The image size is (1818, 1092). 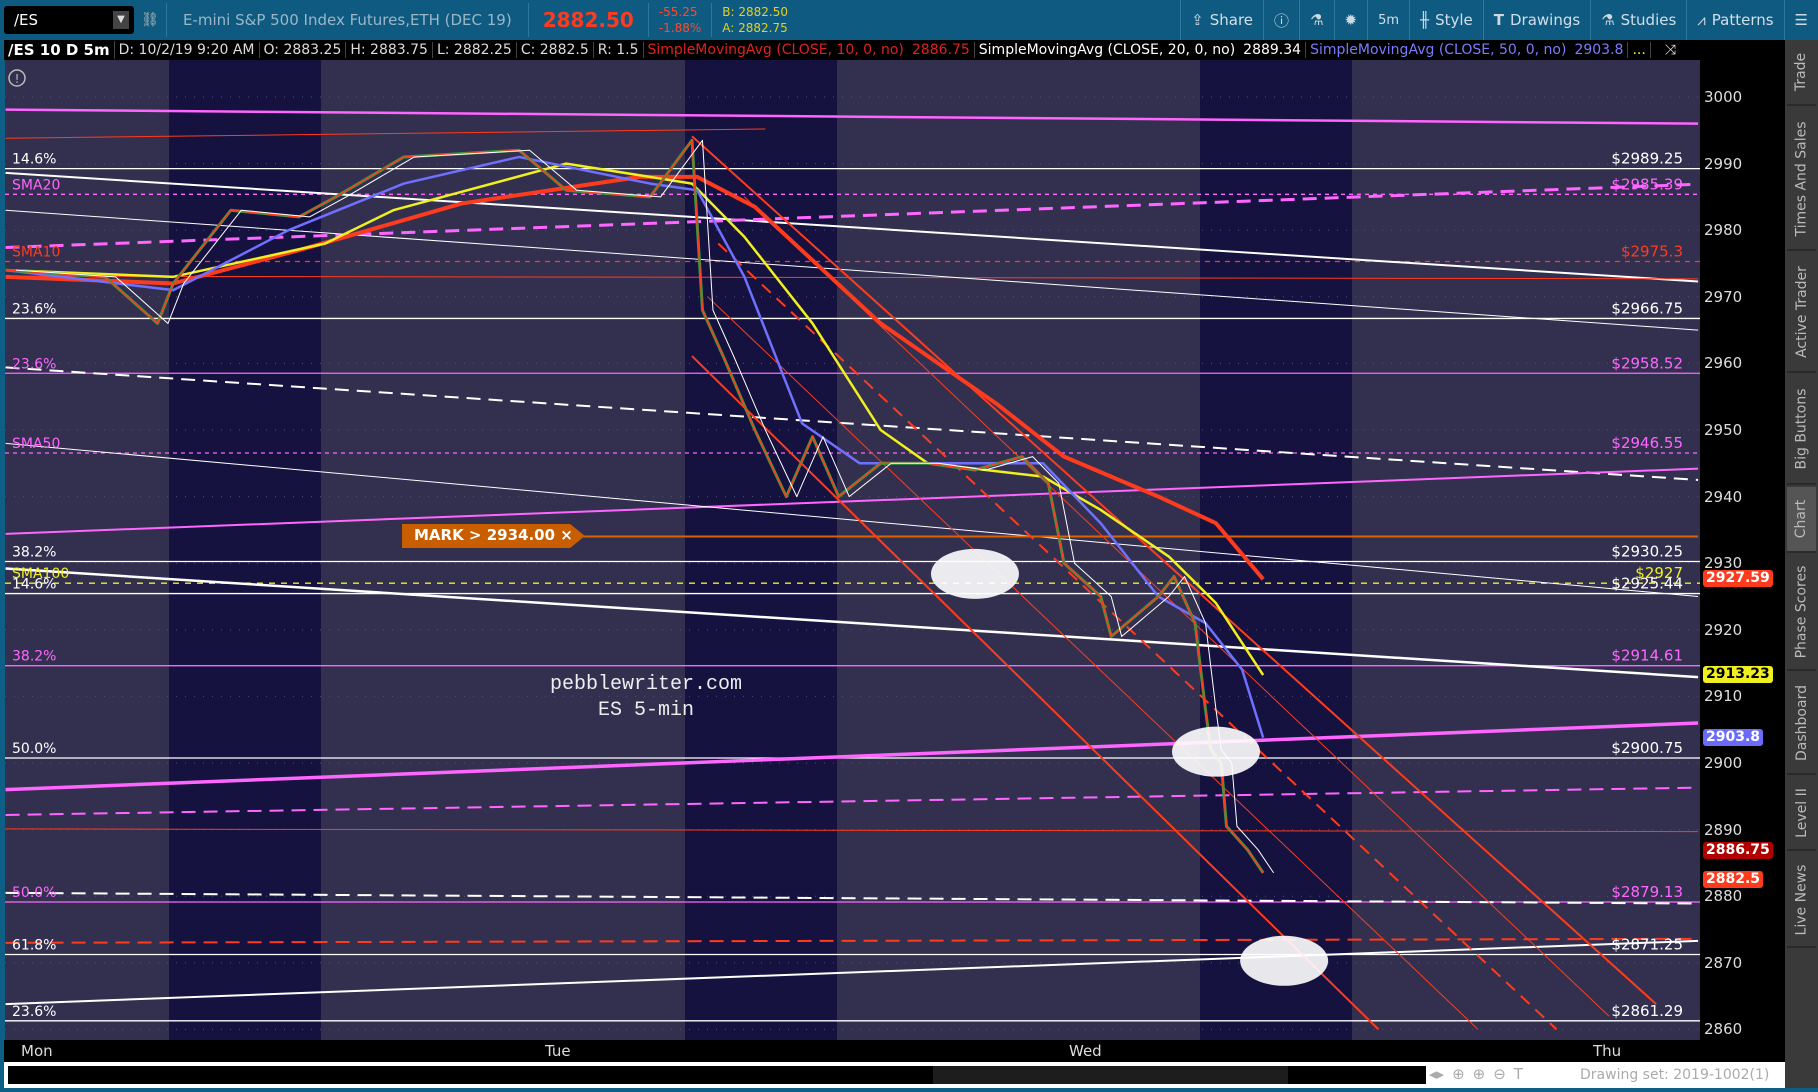 I want to click on sidebar-tab-level-ii: Level II, so click(x=1801, y=814).